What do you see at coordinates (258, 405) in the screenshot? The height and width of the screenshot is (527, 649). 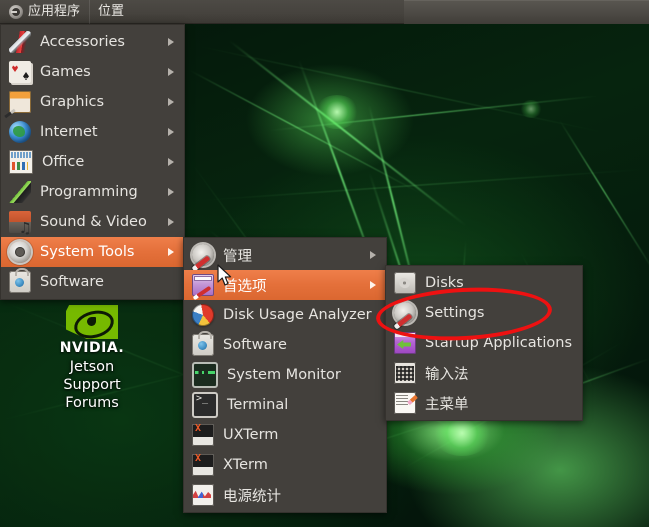 I see `menu-item-label: Terminal` at bounding box center [258, 405].